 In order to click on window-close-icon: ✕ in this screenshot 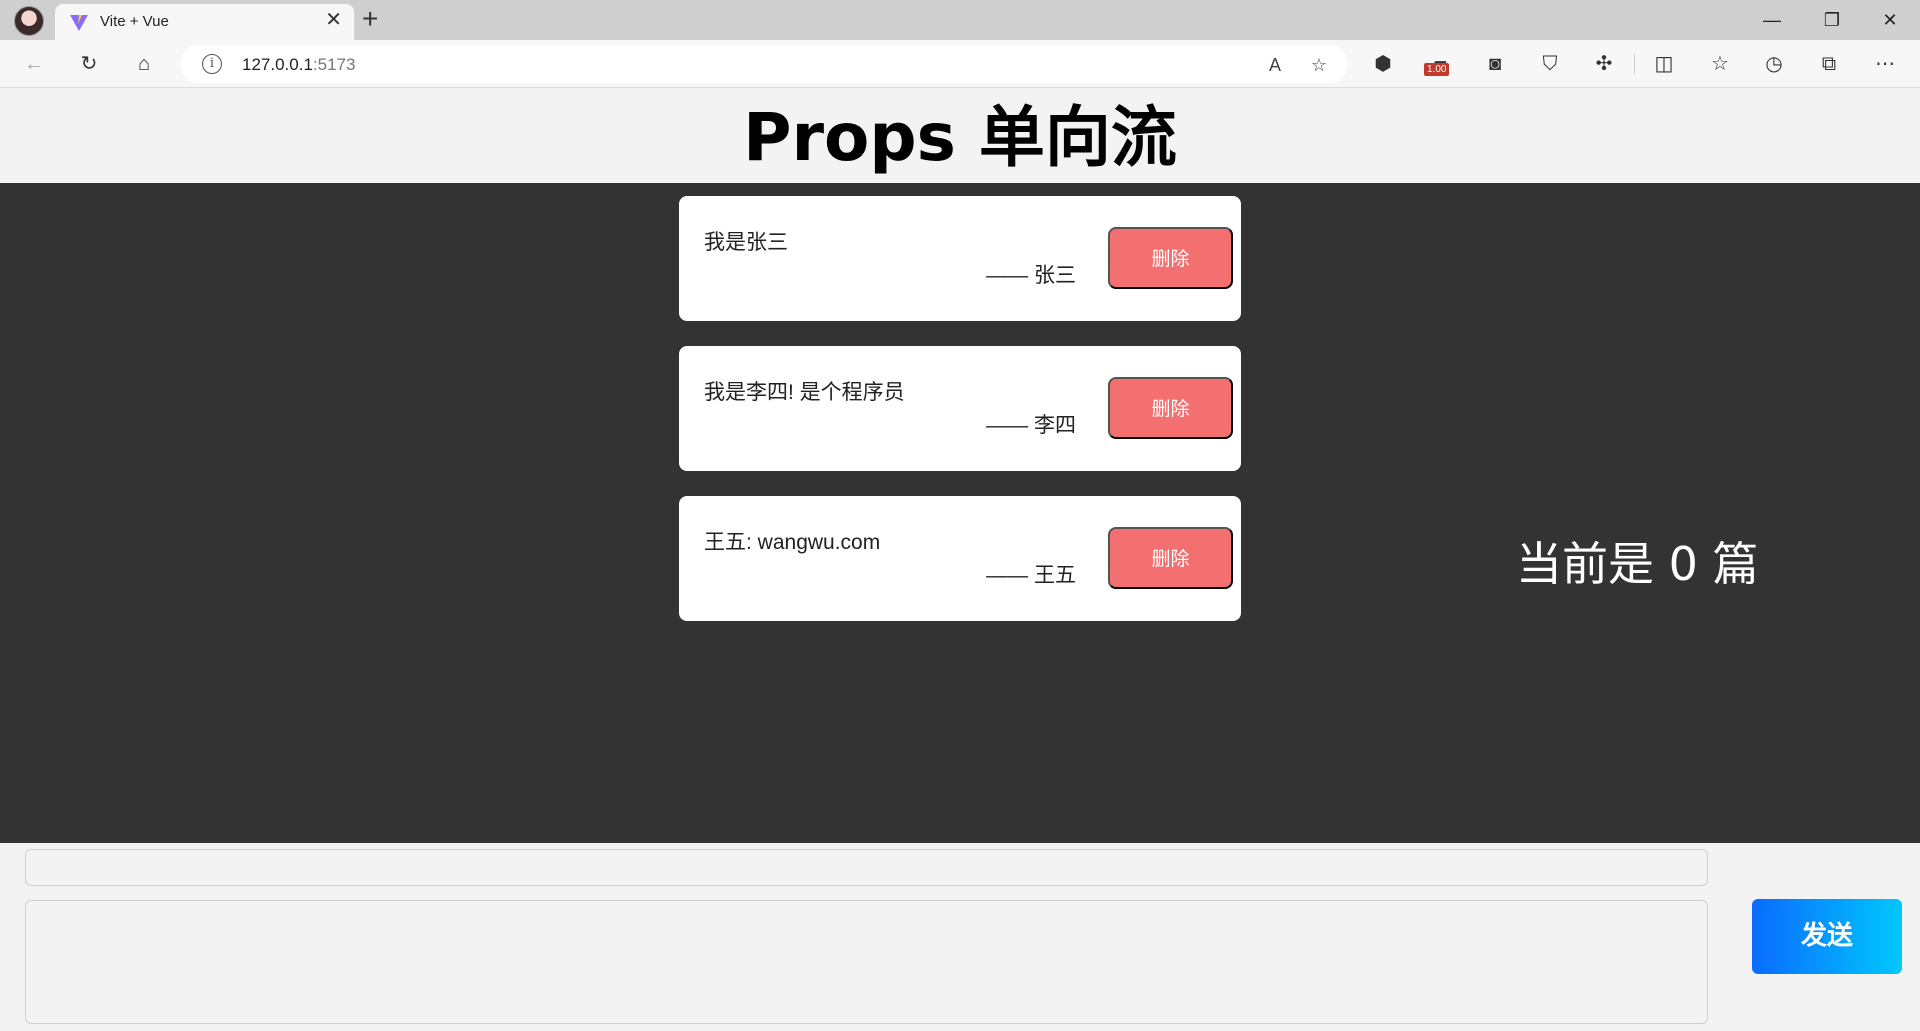, I will do `click(1890, 20)`.